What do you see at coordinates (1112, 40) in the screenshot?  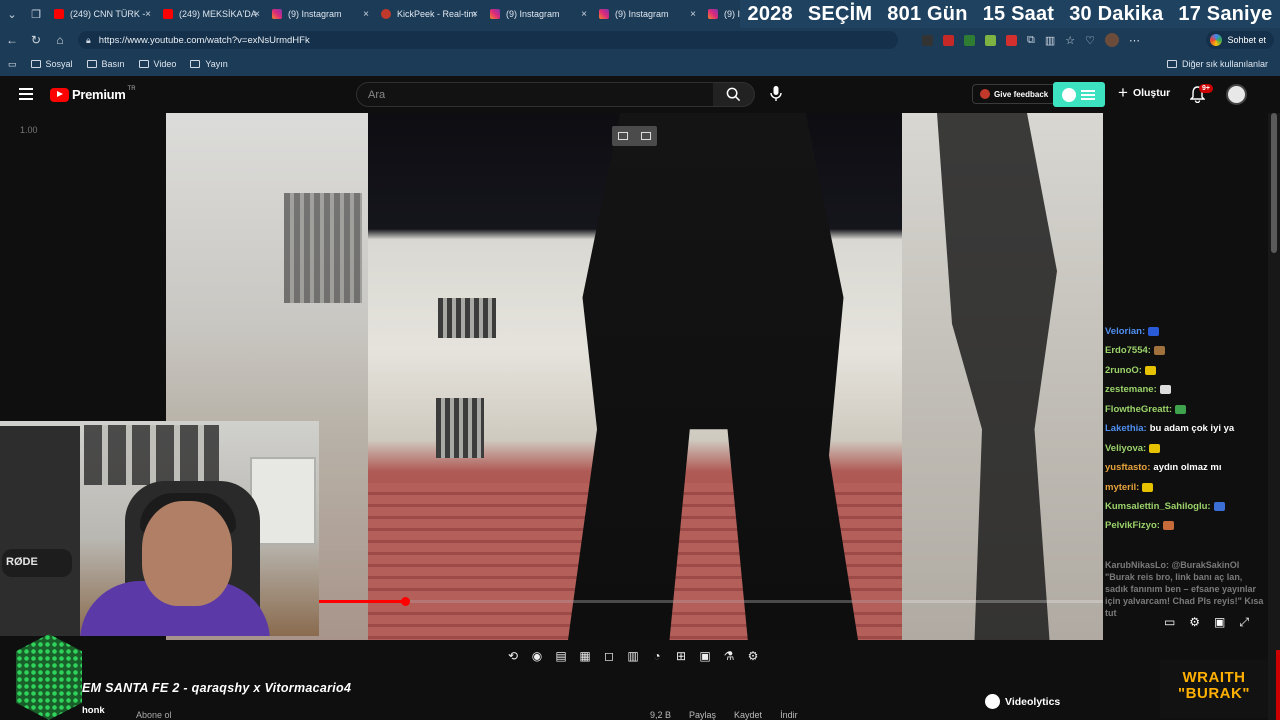 I see `profile-avatar` at bounding box center [1112, 40].